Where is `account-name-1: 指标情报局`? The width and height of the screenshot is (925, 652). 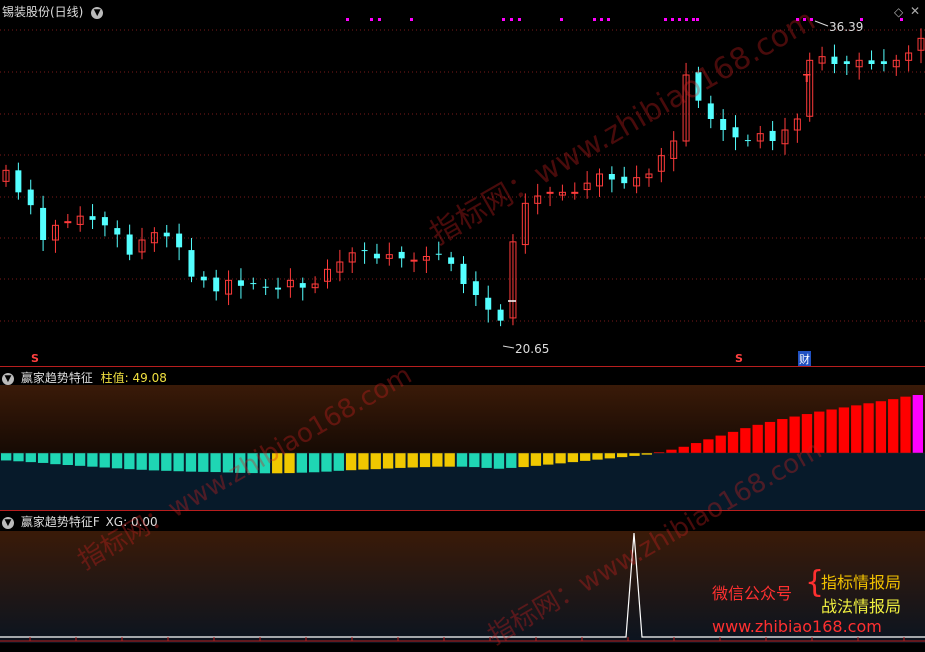
account-name-1: 指标情报局 is located at coordinates (861, 582).